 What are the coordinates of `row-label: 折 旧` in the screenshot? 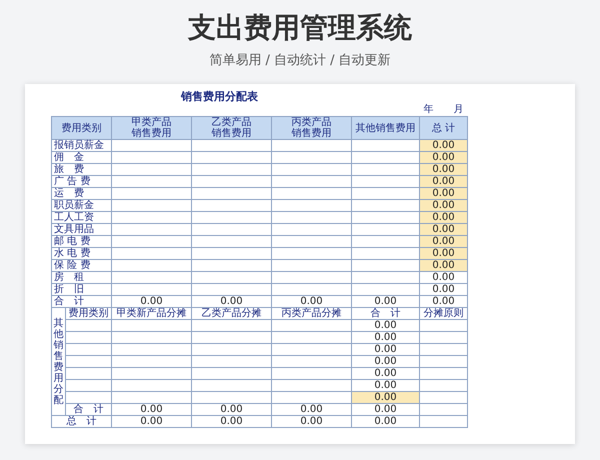 It's located at (82, 290).